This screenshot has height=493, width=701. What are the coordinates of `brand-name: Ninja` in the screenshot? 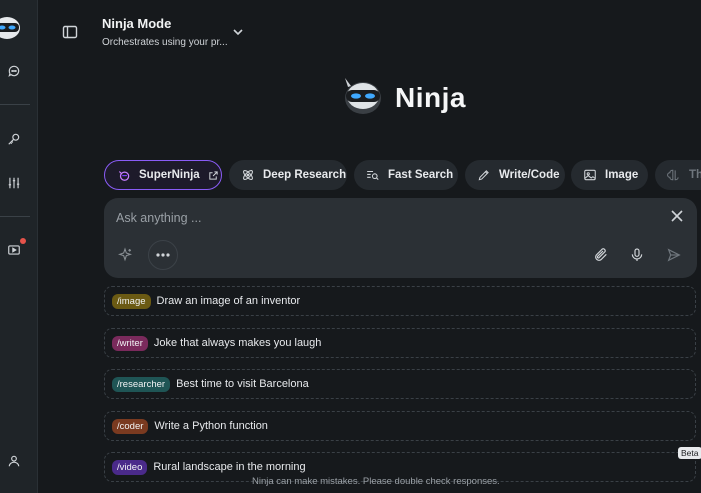 It's located at (430, 97).